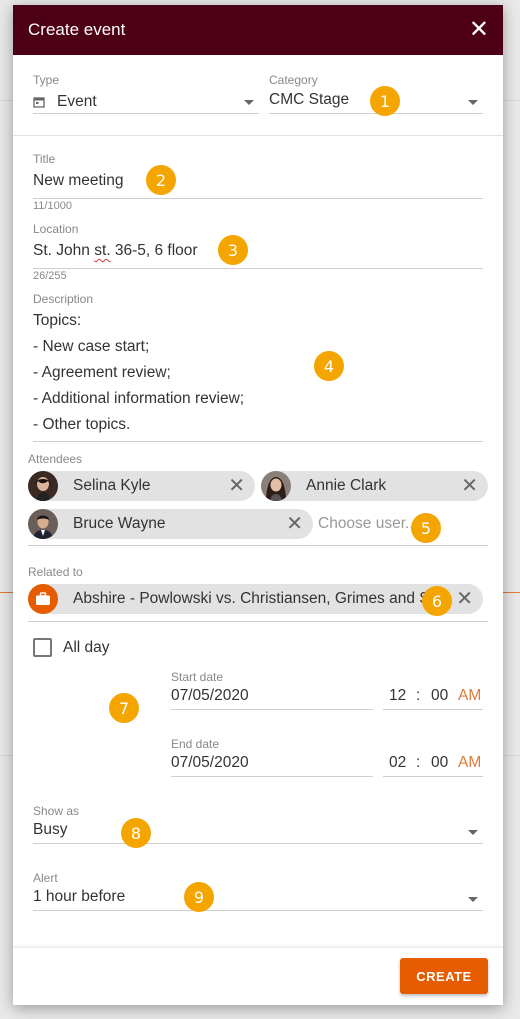 This screenshot has width=520, height=1019. Describe the element at coordinates (309, 100) in the screenshot. I see `category-select: CMC Stage` at that location.